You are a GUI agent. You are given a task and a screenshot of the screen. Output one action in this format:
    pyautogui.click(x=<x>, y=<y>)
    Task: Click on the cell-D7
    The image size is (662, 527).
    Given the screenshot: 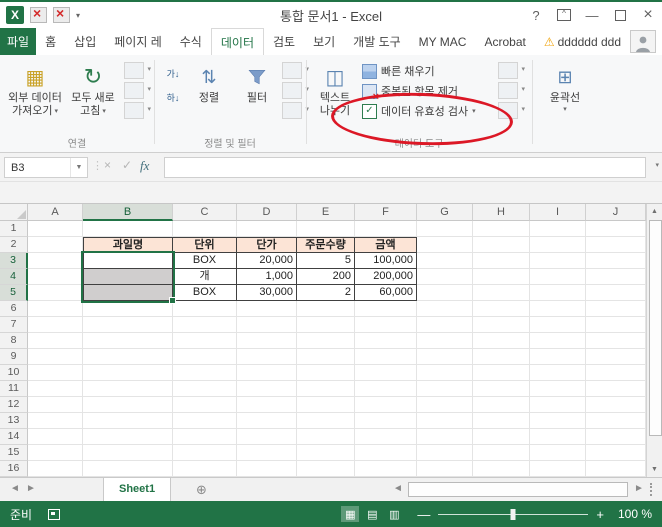 What is the action you would take?
    pyautogui.click(x=267, y=325)
    